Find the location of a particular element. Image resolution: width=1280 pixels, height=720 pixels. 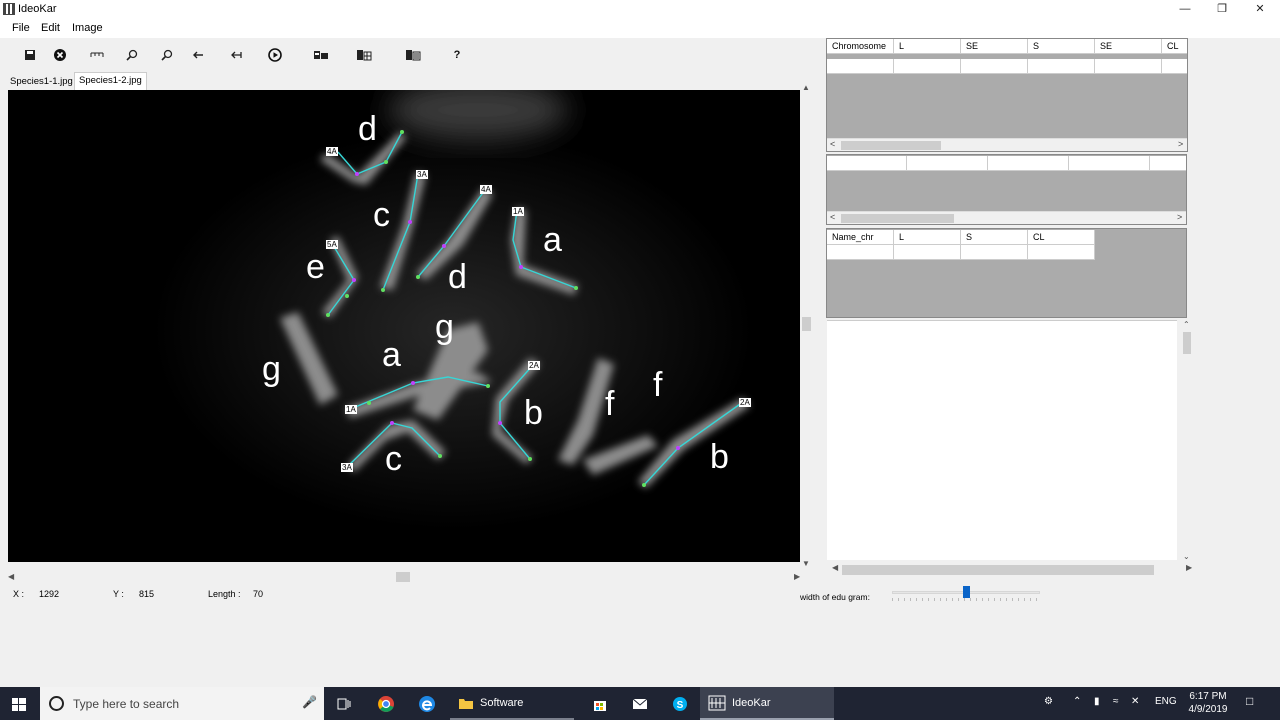

ideogram-horizontal-scrollbar: ◀ ▶ is located at coordinates (1012, 569).